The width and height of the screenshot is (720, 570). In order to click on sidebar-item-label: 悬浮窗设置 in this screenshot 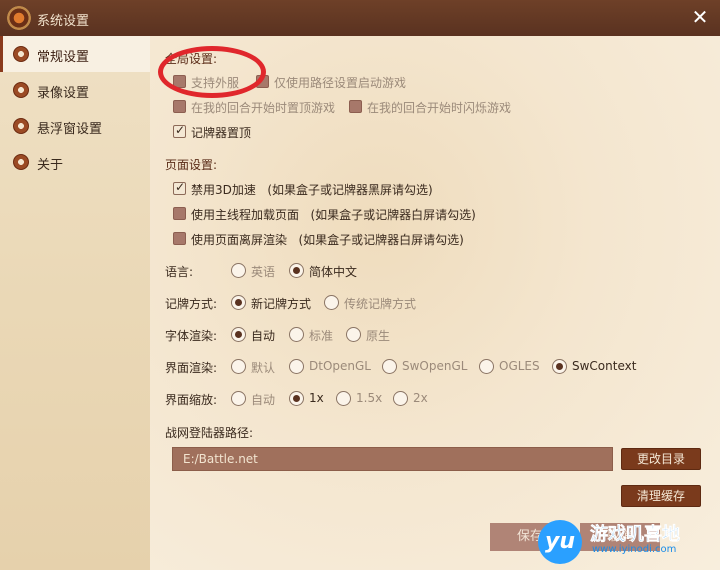, I will do `click(70, 129)`.